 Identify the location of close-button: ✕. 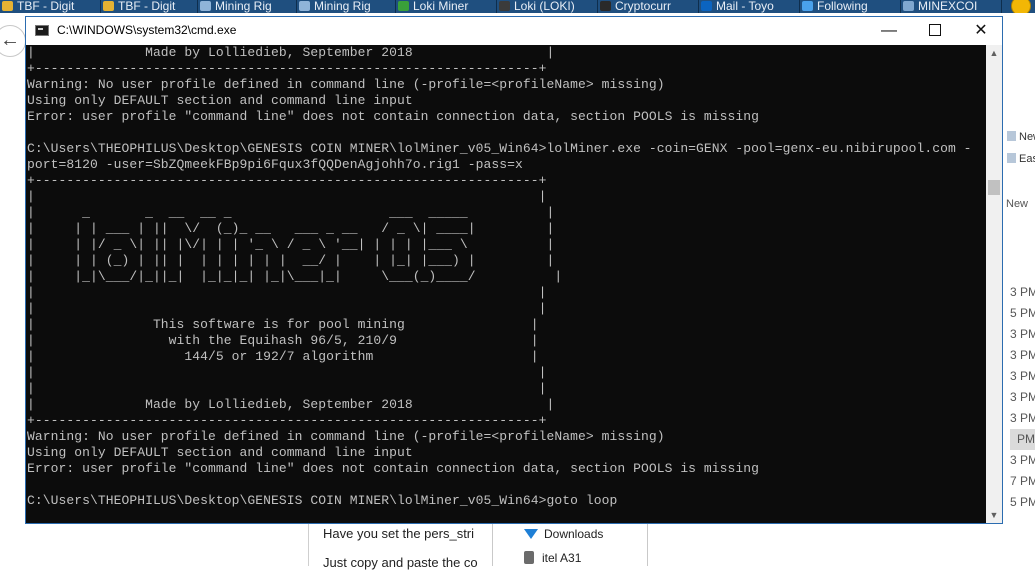
(981, 31).